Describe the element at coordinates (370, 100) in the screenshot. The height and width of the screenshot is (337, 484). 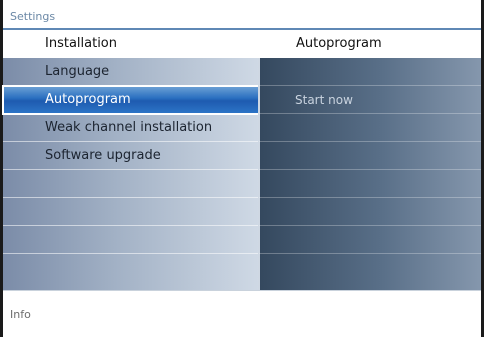
I see `submenu-item-start-now: Start now` at that location.